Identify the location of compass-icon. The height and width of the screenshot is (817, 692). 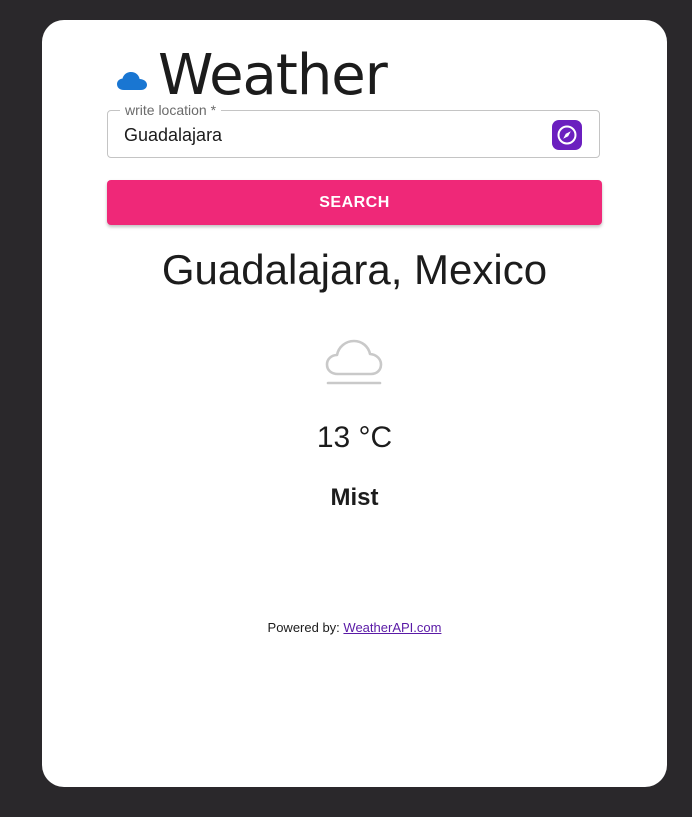
(567, 135).